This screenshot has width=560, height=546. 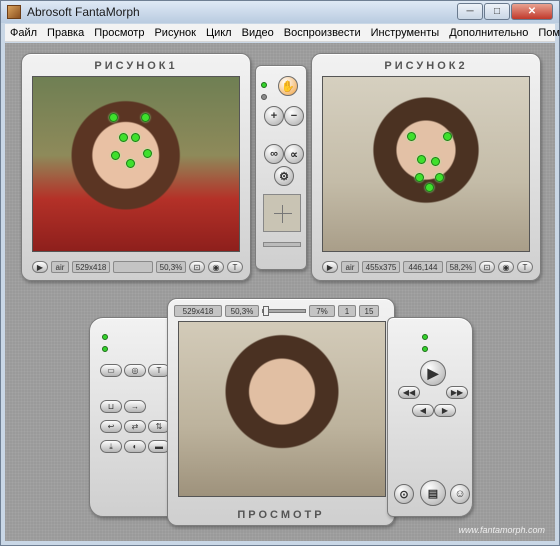 What do you see at coordinates (111, 426) in the screenshot?
I see `tool-button: ↩` at bounding box center [111, 426].